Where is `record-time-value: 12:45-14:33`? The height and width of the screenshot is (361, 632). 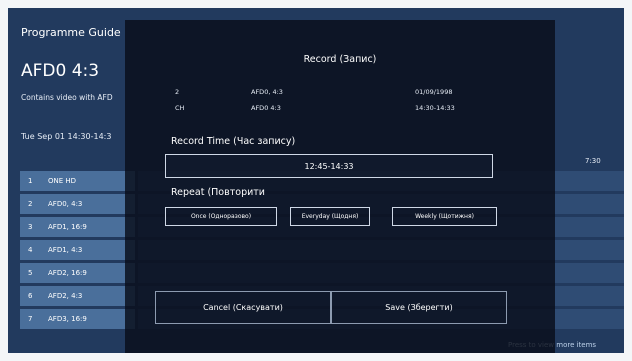
record-time-value: 12:45-14:33 is located at coordinates (329, 166).